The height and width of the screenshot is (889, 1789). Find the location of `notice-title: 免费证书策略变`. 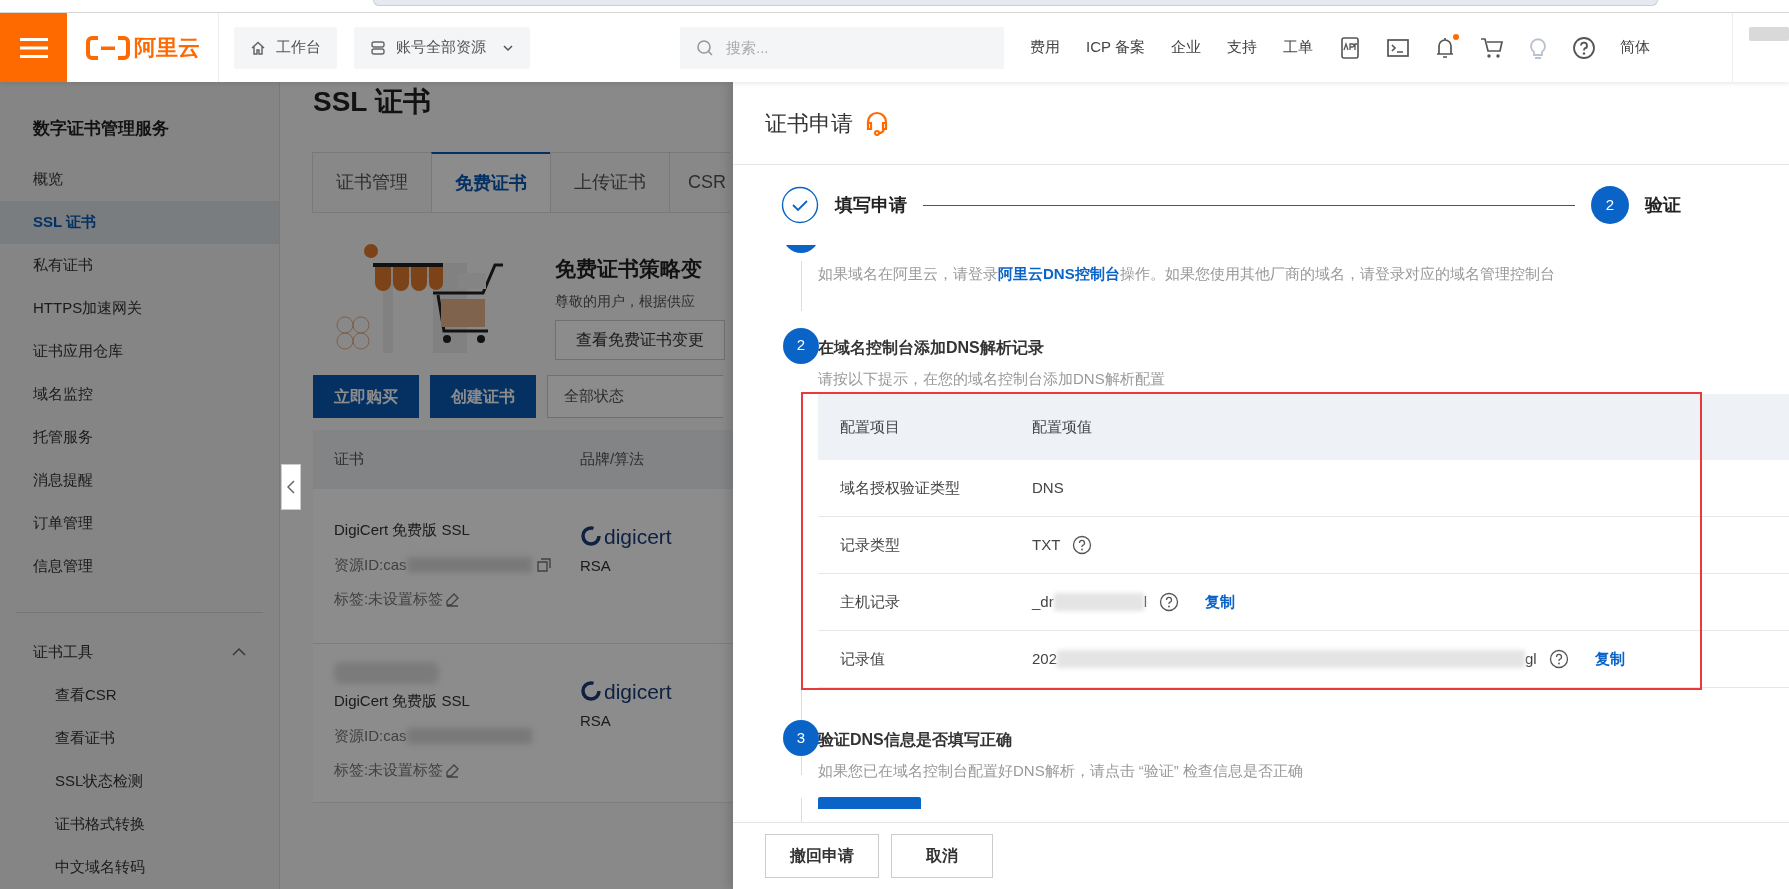

notice-title: 免费证书策略变 is located at coordinates (629, 269).